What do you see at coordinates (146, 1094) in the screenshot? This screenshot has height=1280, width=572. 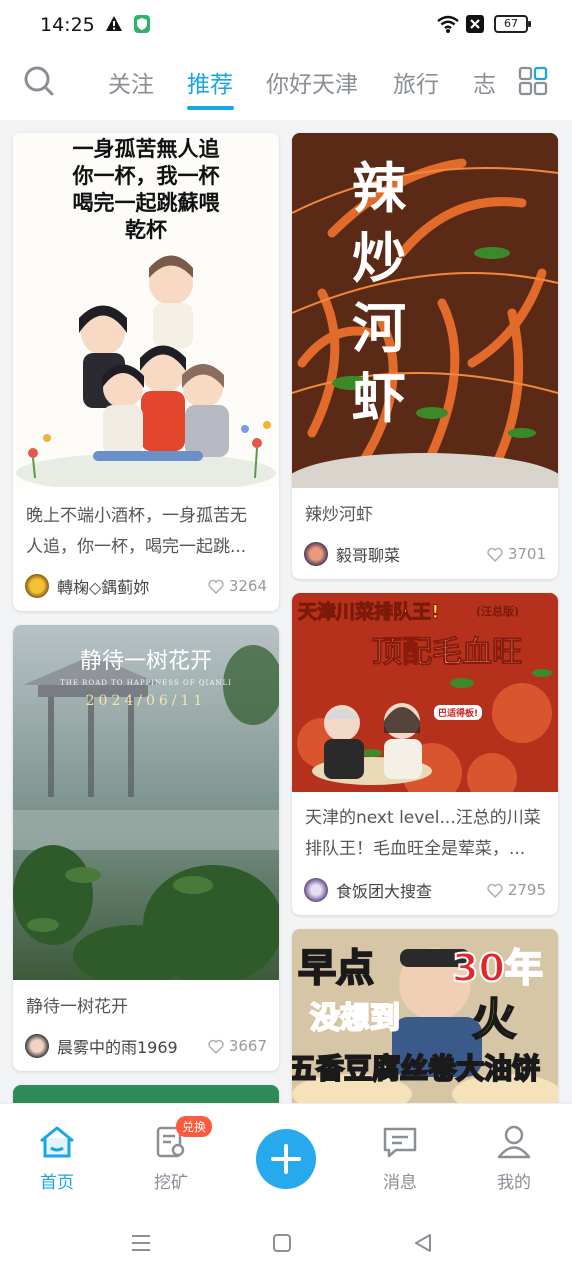 I see `feed-card` at bounding box center [146, 1094].